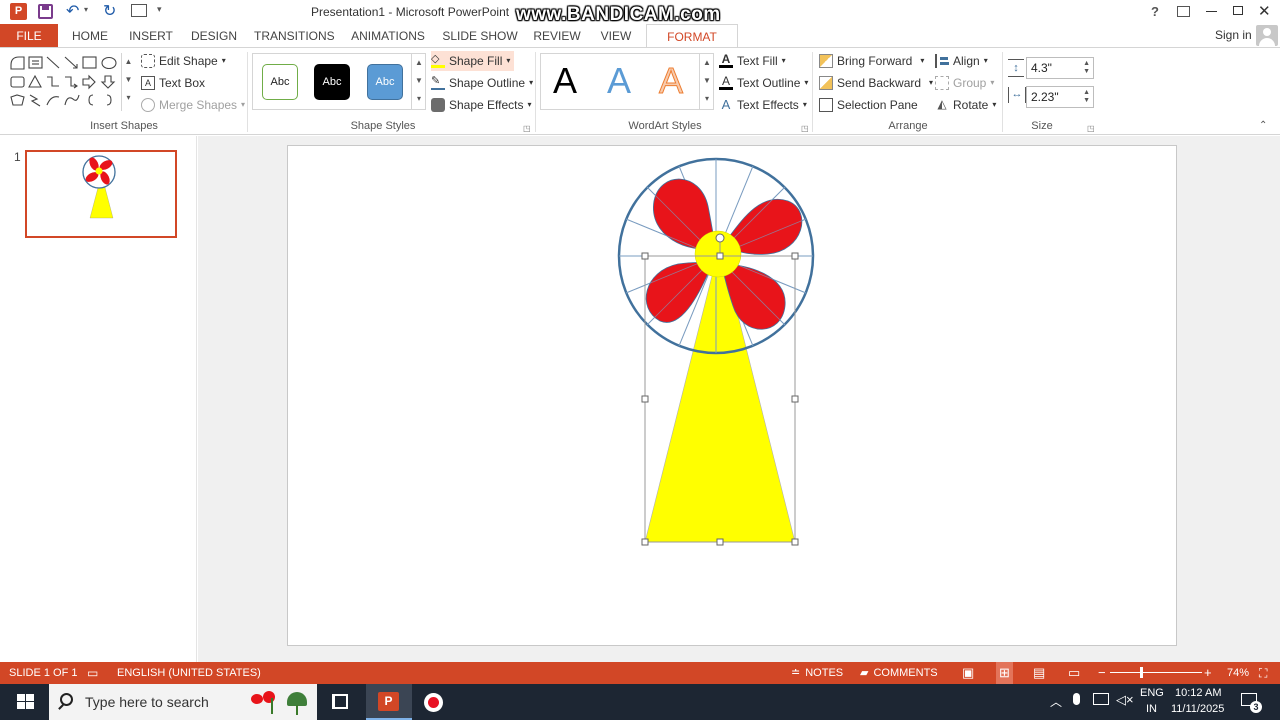 Image resolution: width=1280 pixels, height=720 pixels. Describe the element at coordinates (1233, 35) in the screenshot. I see `sign-in-link: Sign in` at that location.